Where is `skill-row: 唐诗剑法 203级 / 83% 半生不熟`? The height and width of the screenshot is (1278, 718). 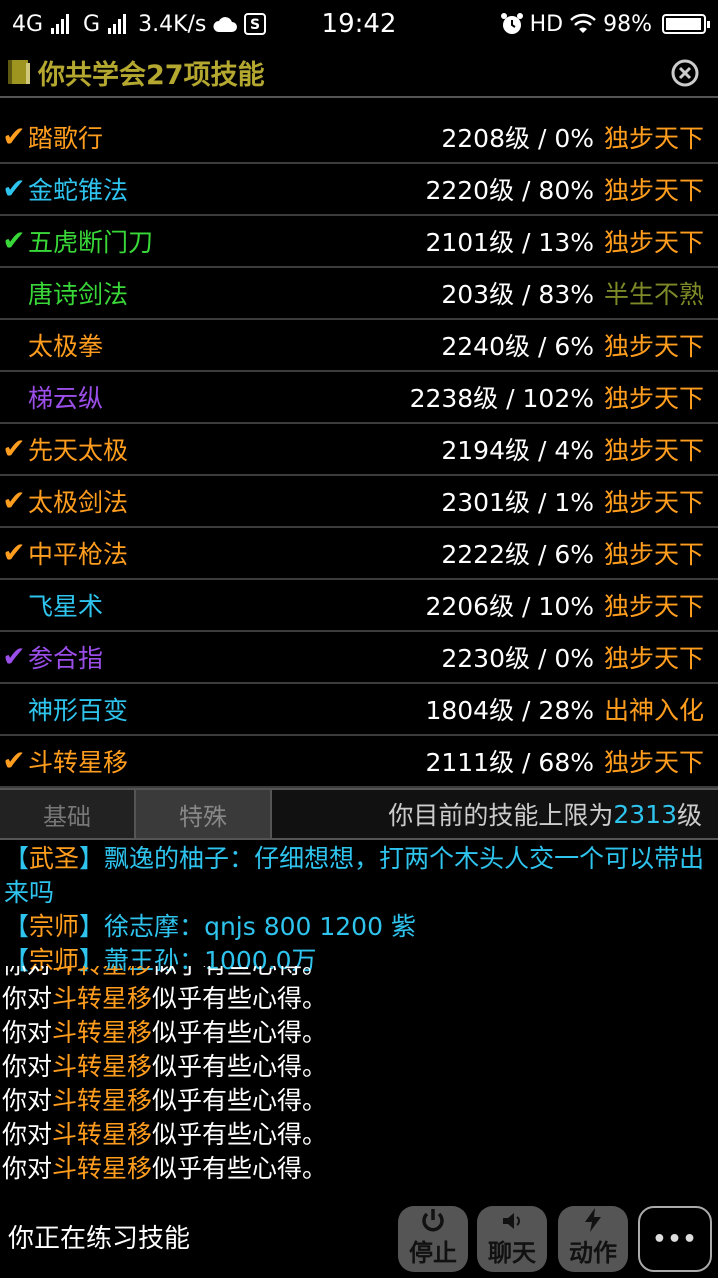
skill-row: 唐诗剑法 203级 / 83% 半生不熟 is located at coordinates (359, 294).